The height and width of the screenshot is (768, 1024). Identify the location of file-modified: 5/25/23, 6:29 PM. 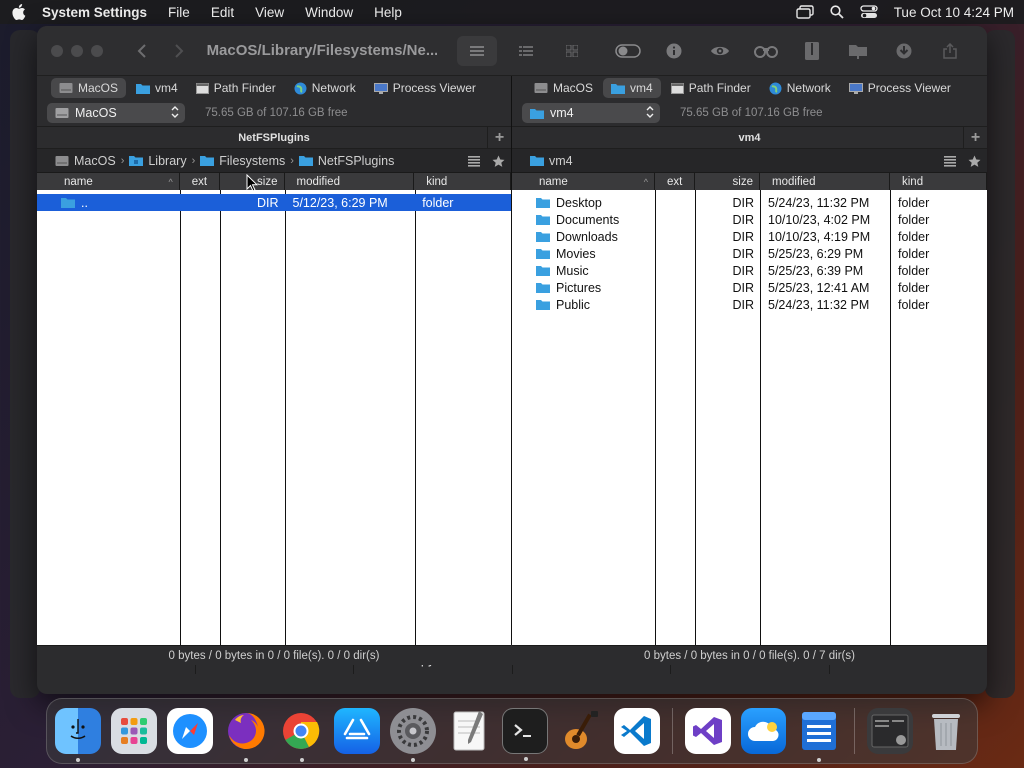
(816, 253).